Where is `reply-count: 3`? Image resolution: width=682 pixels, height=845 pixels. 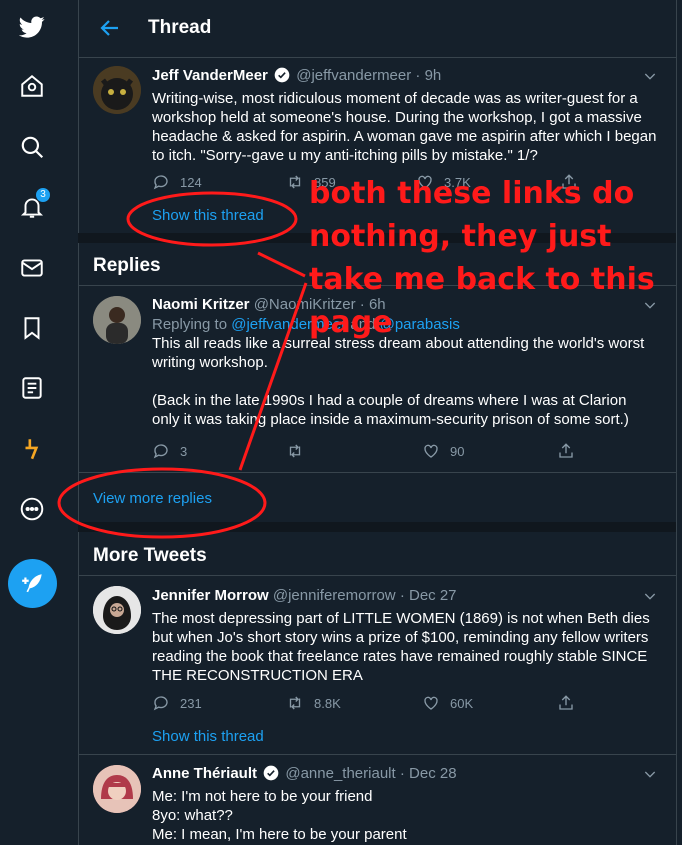
reply-count: 3 is located at coordinates (184, 451).